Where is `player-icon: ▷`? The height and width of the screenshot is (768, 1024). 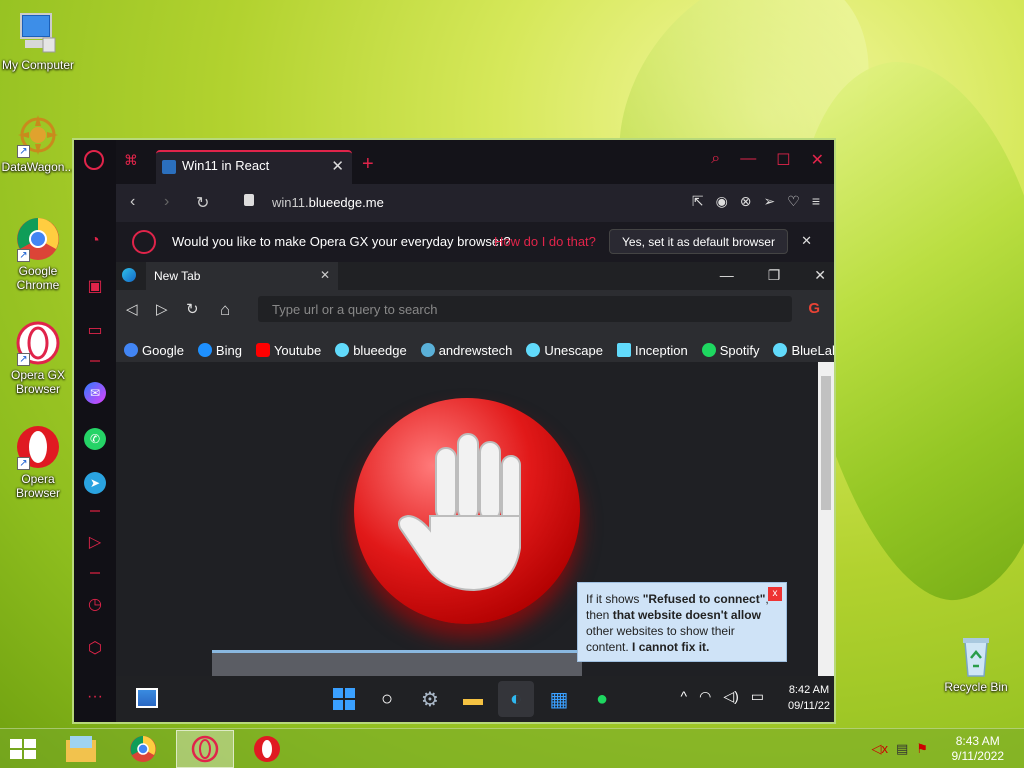 player-icon: ▷ is located at coordinates (95, 543).